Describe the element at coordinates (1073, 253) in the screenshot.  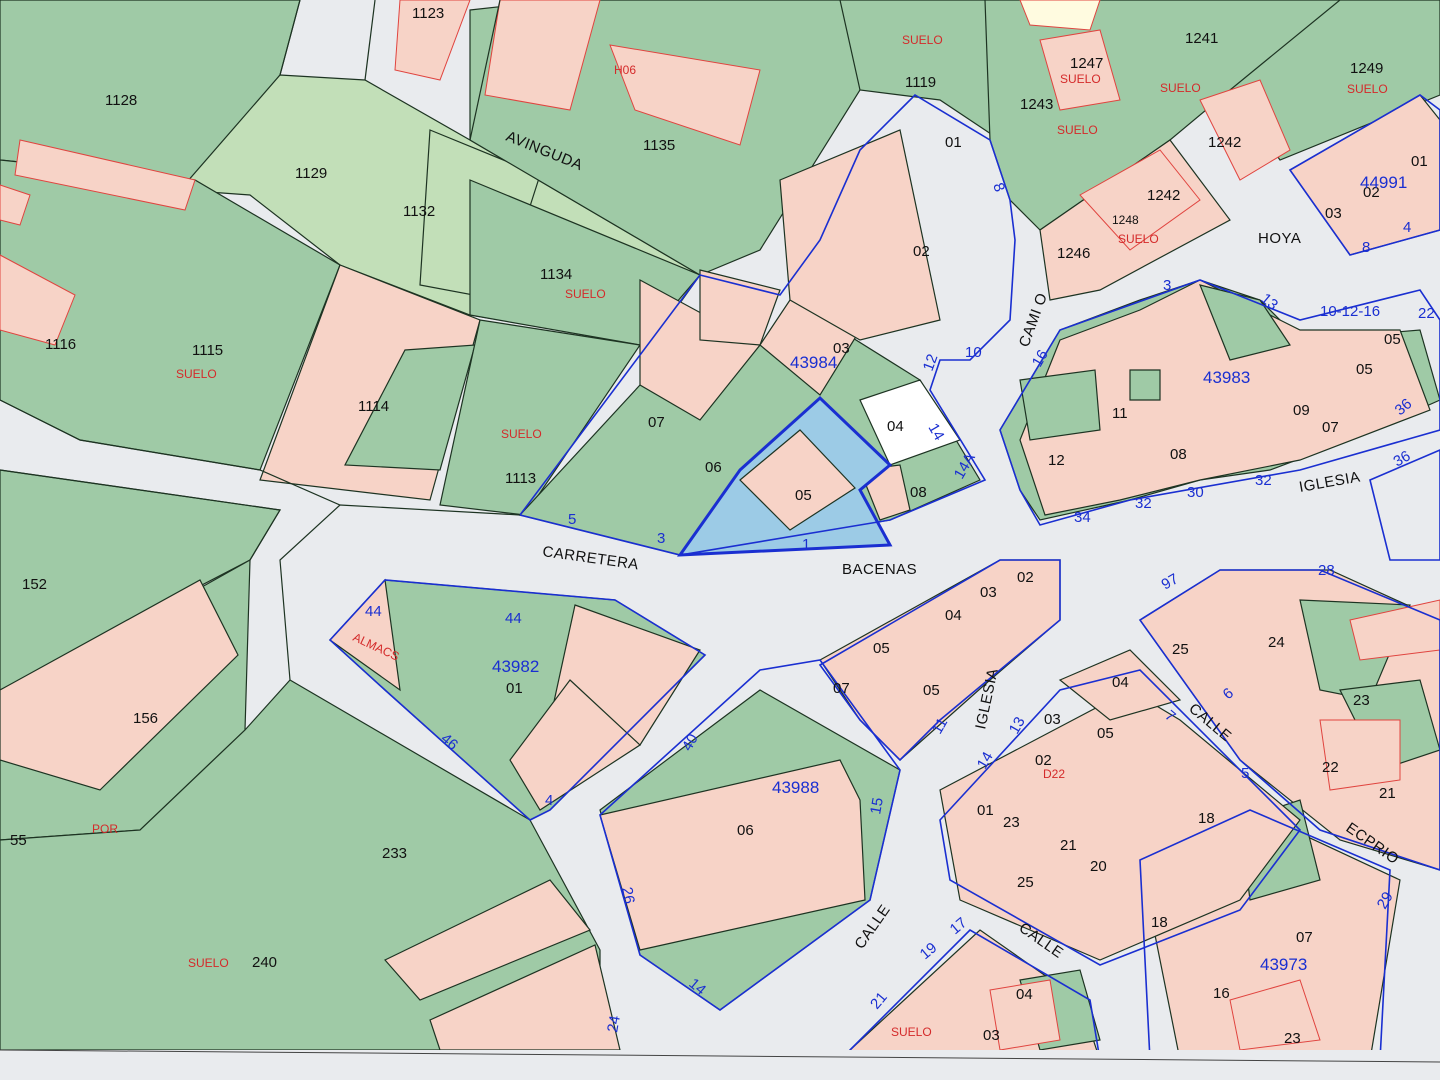
I see `parcel-1246: 1246` at that location.